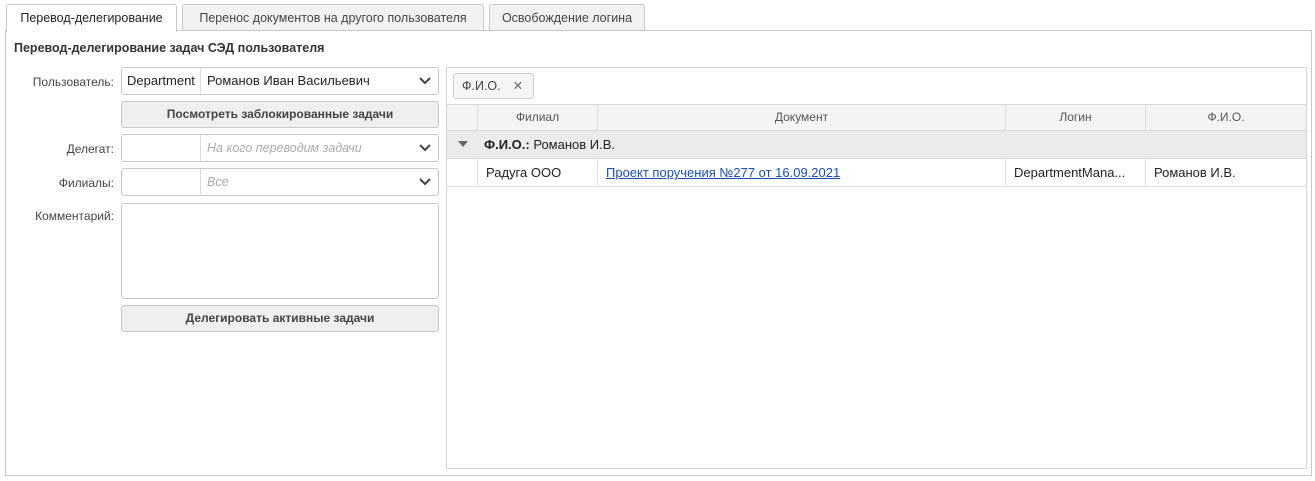  What do you see at coordinates (1225, 117) in the screenshot?
I see `header-fio: Ф.И.О.` at bounding box center [1225, 117].